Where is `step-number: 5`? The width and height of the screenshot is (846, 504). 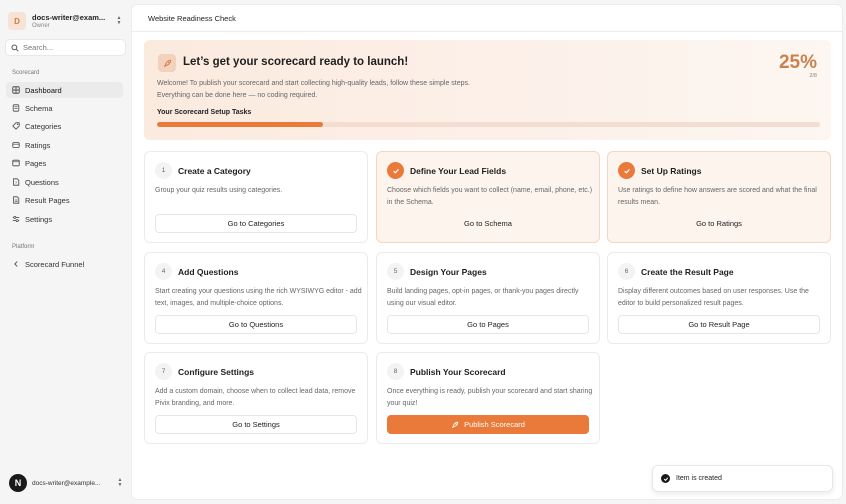 step-number: 5 is located at coordinates (395, 271).